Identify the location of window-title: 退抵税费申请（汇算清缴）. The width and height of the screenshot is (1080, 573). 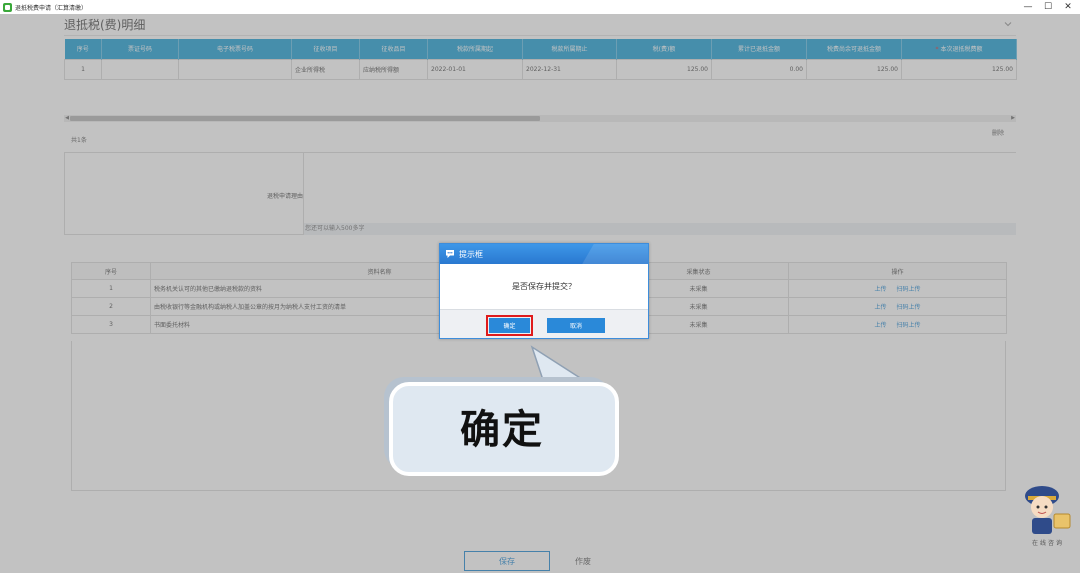
(51, 8).